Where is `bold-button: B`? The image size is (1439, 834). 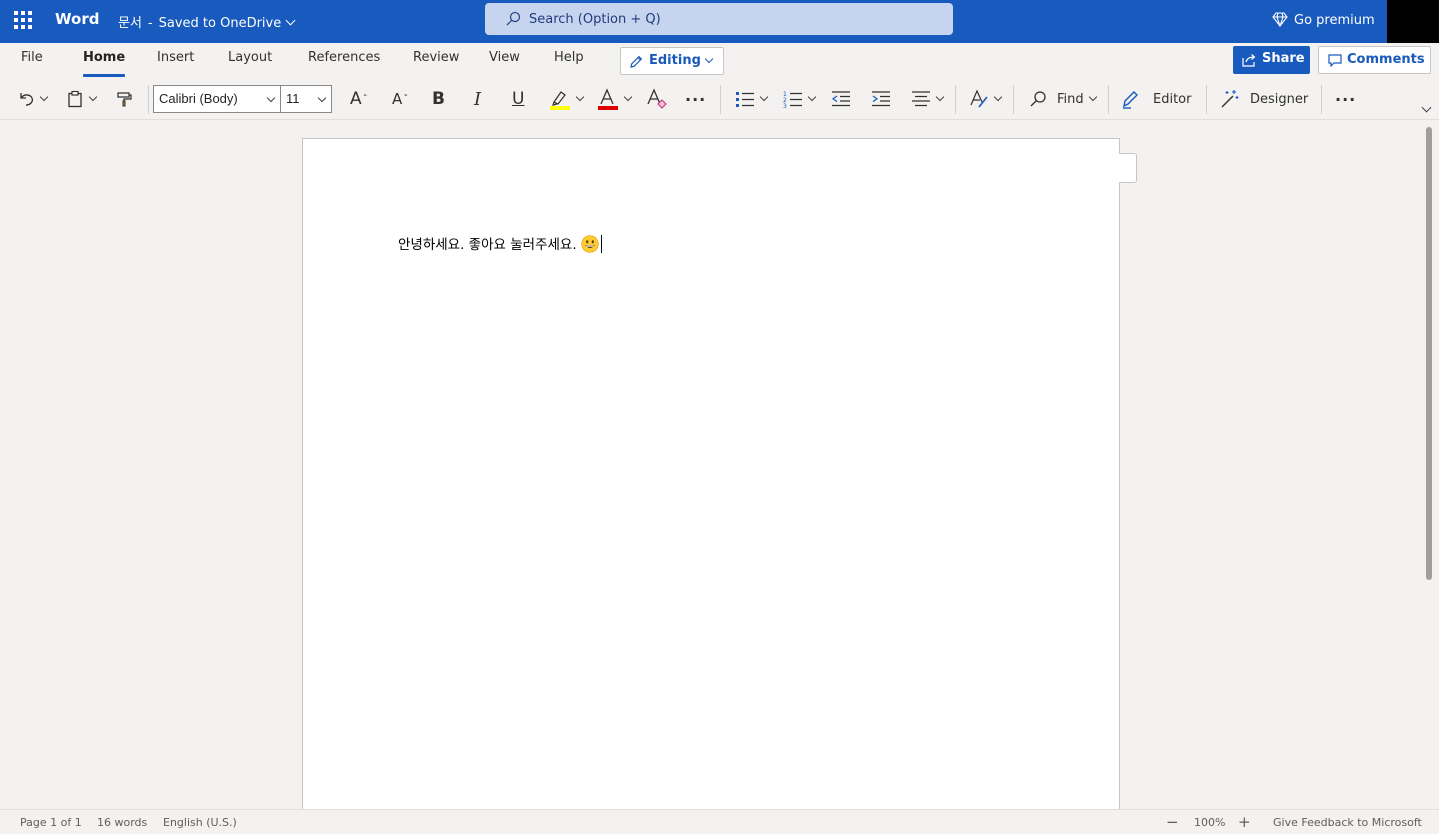
bold-button: B is located at coordinates (438, 99).